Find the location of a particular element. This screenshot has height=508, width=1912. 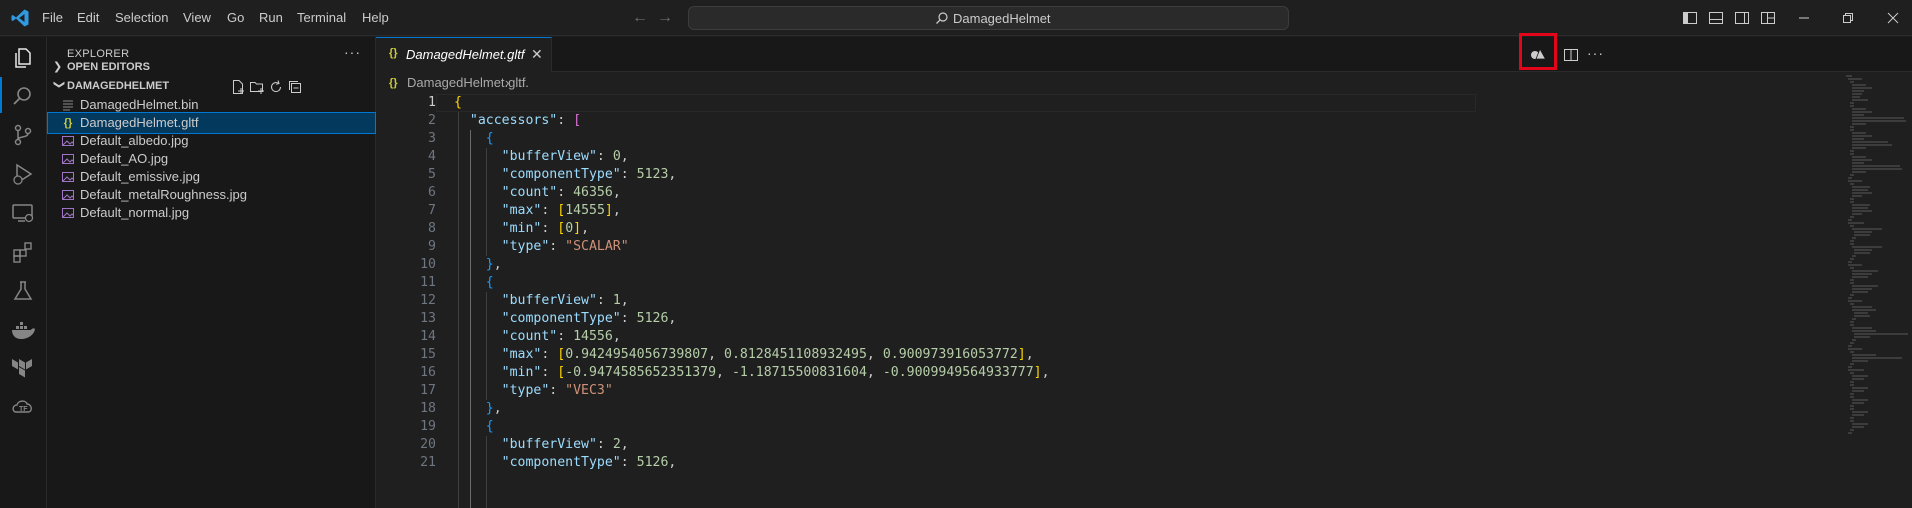

line-number: 18 is located at coordinates (428, 408).